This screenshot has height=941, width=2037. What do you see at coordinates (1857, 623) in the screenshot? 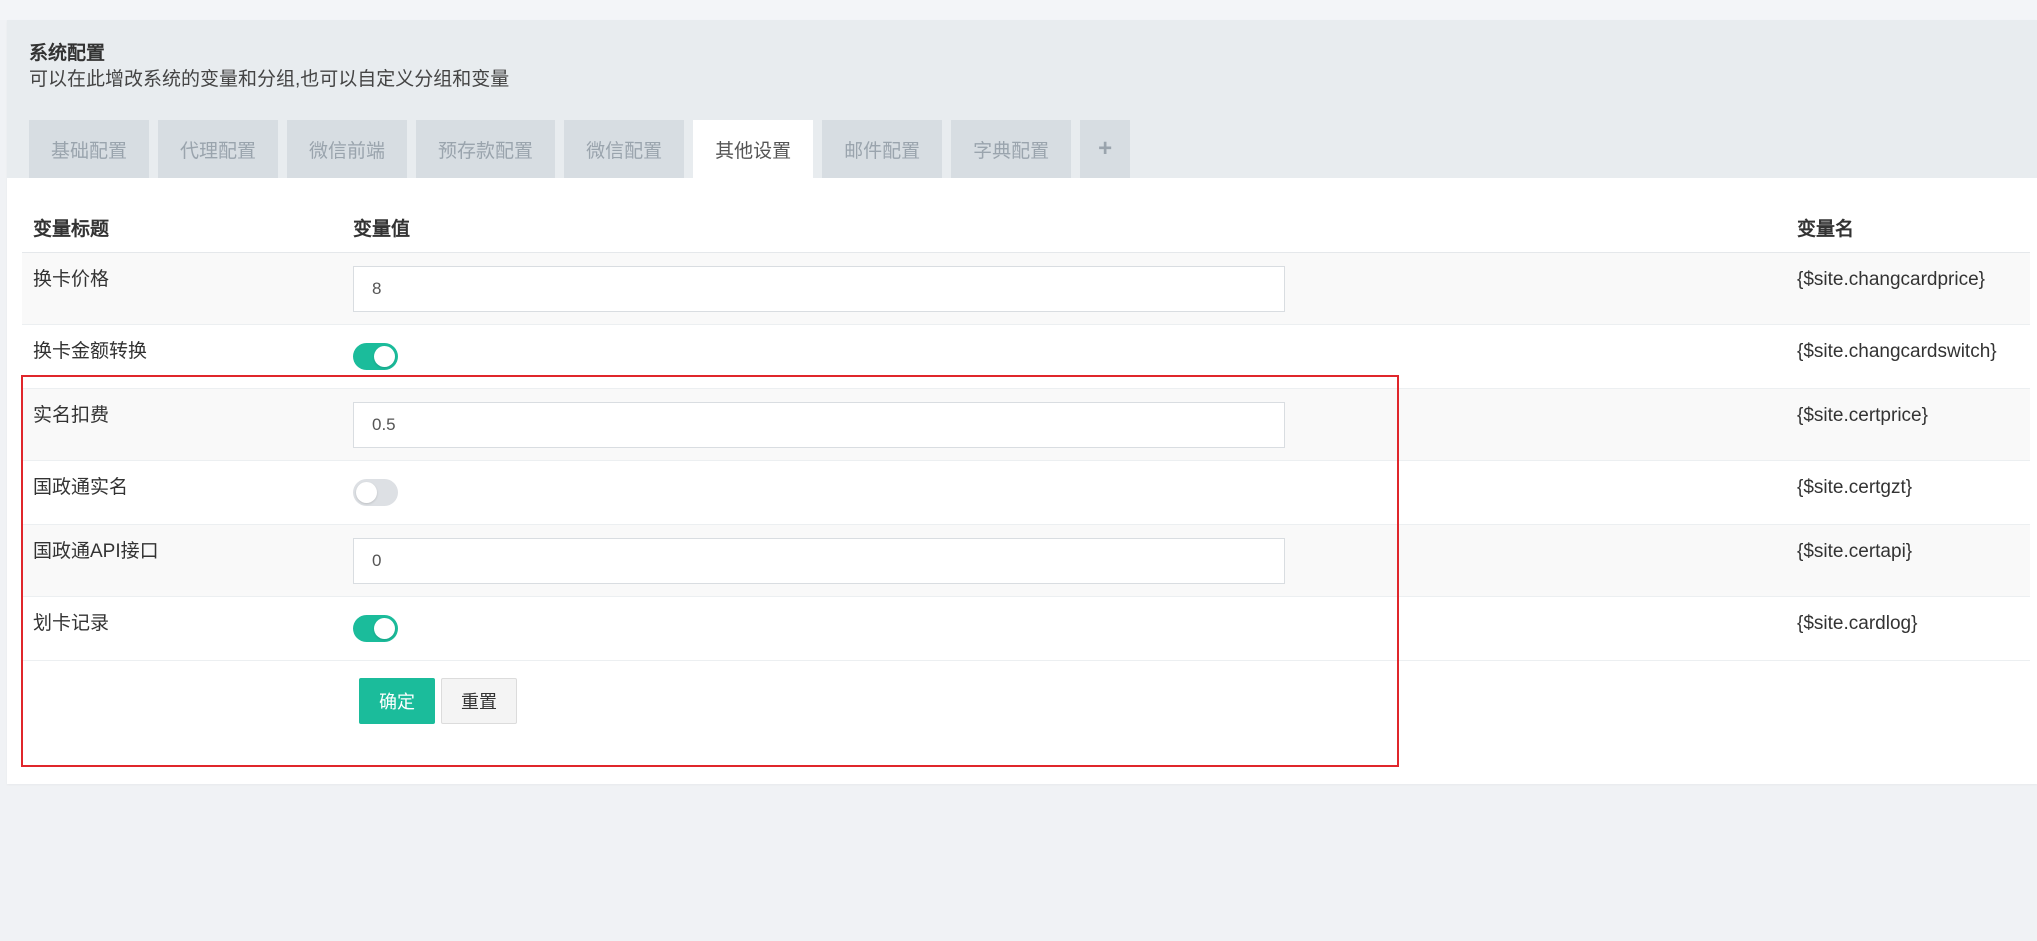
I see `row-variable-name: {$site.cardlog}` at bounding box center [1857, 623].